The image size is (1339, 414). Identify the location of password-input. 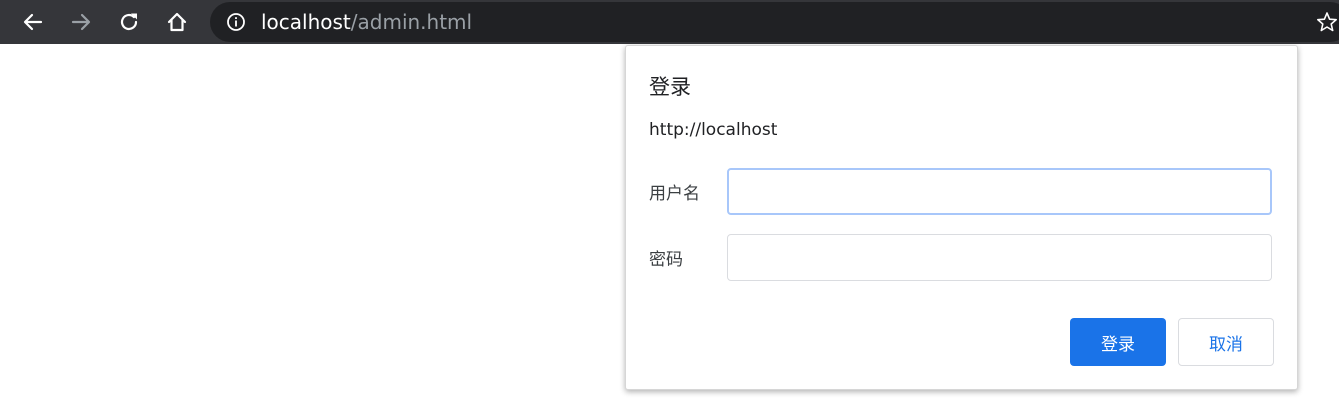
(999, 257).